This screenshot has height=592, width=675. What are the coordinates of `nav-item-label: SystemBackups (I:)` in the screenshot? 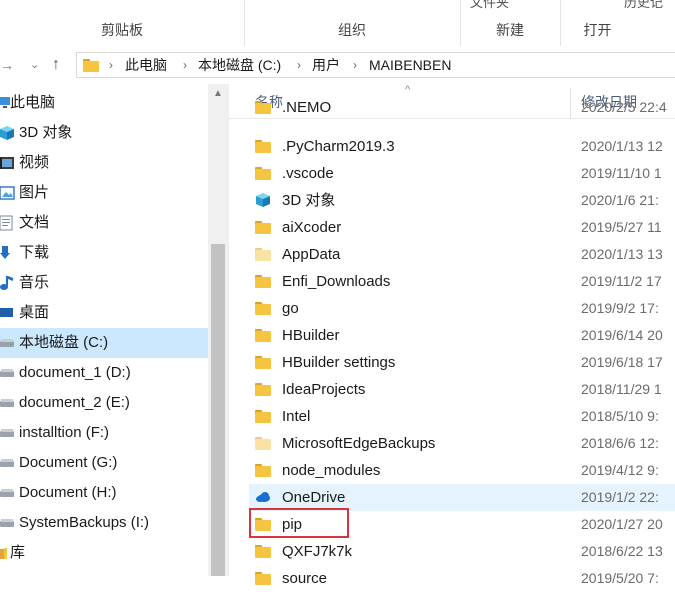 It's located at (84, 522).